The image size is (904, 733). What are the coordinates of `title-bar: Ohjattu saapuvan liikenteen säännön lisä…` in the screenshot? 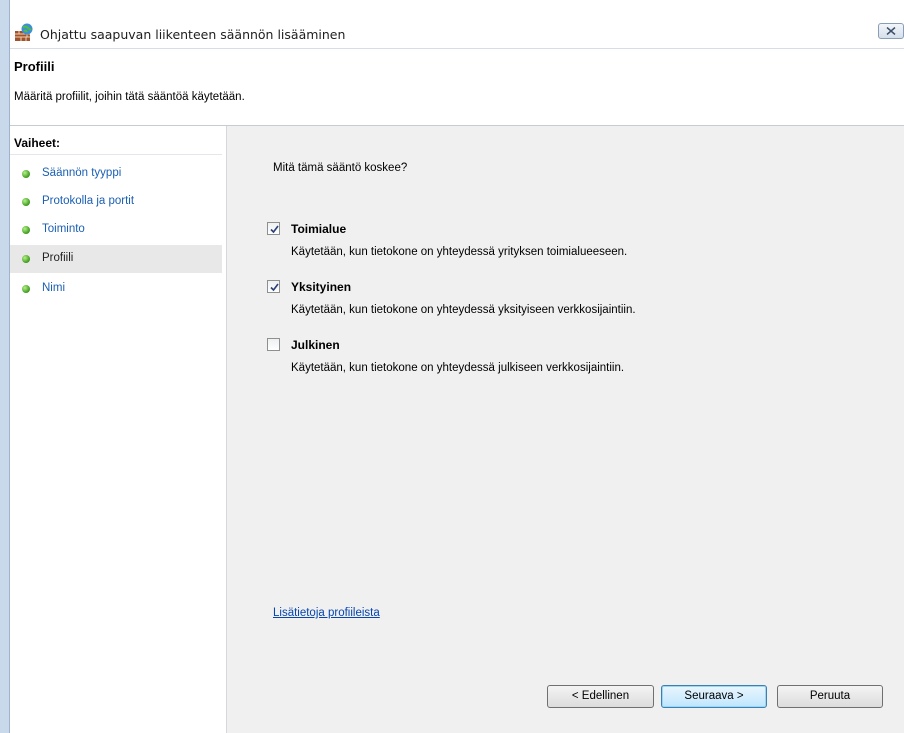 It's located at (457, 34).